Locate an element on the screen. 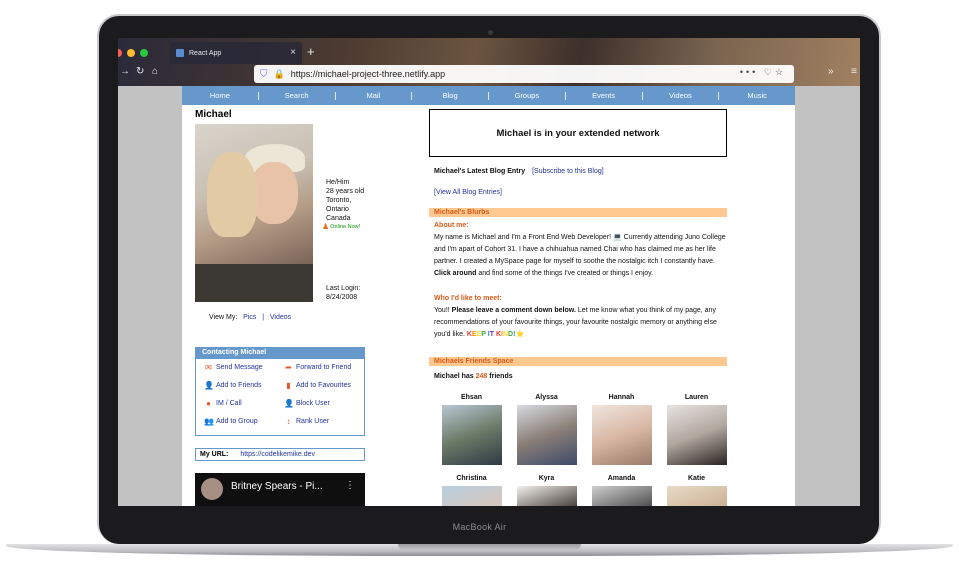  profile-name: Michael is located at coordinates (213, 114).